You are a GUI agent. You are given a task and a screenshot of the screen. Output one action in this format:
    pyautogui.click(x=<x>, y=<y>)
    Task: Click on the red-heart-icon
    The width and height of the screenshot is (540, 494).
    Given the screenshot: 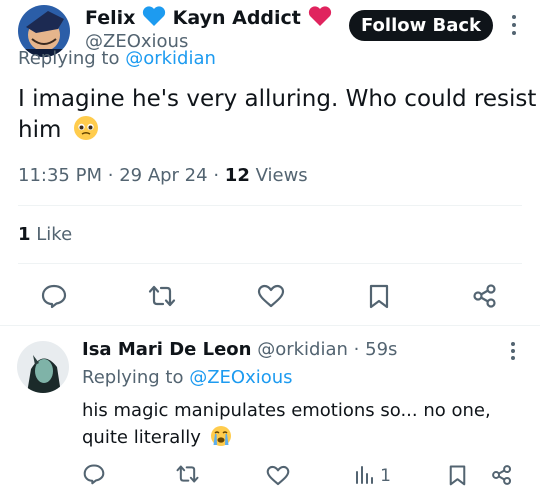 What is the action you would take?
    pyautogui.click(x=320, y=16)
    